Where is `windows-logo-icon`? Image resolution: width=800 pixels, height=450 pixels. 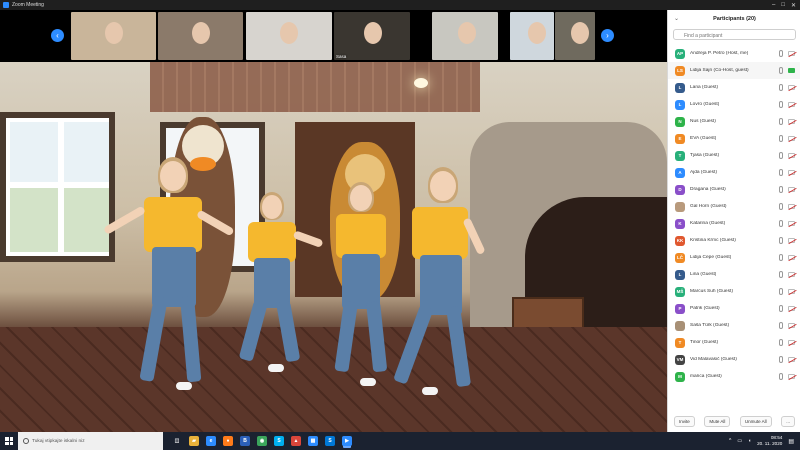 windows-logo-icon is located at coordinates (9, 441).